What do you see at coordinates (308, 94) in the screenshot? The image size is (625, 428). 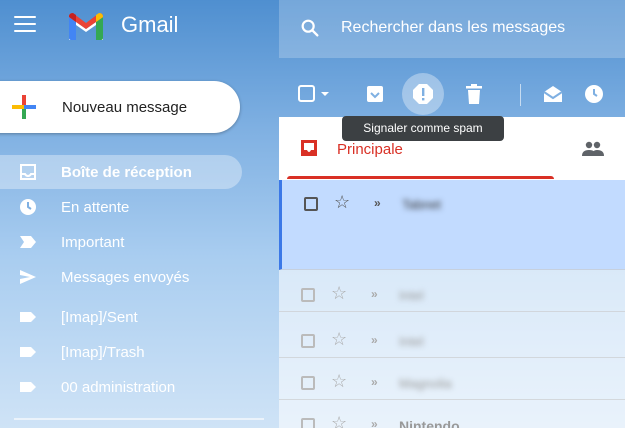 I see `select-all-checkbox` at bounding box center [308, 94].